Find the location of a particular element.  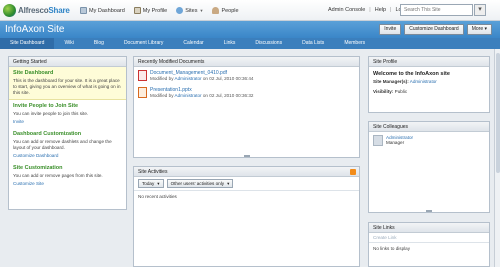

site-actions: Invite Customize Dashboard More ▾ is located at coordinates (435, 29).